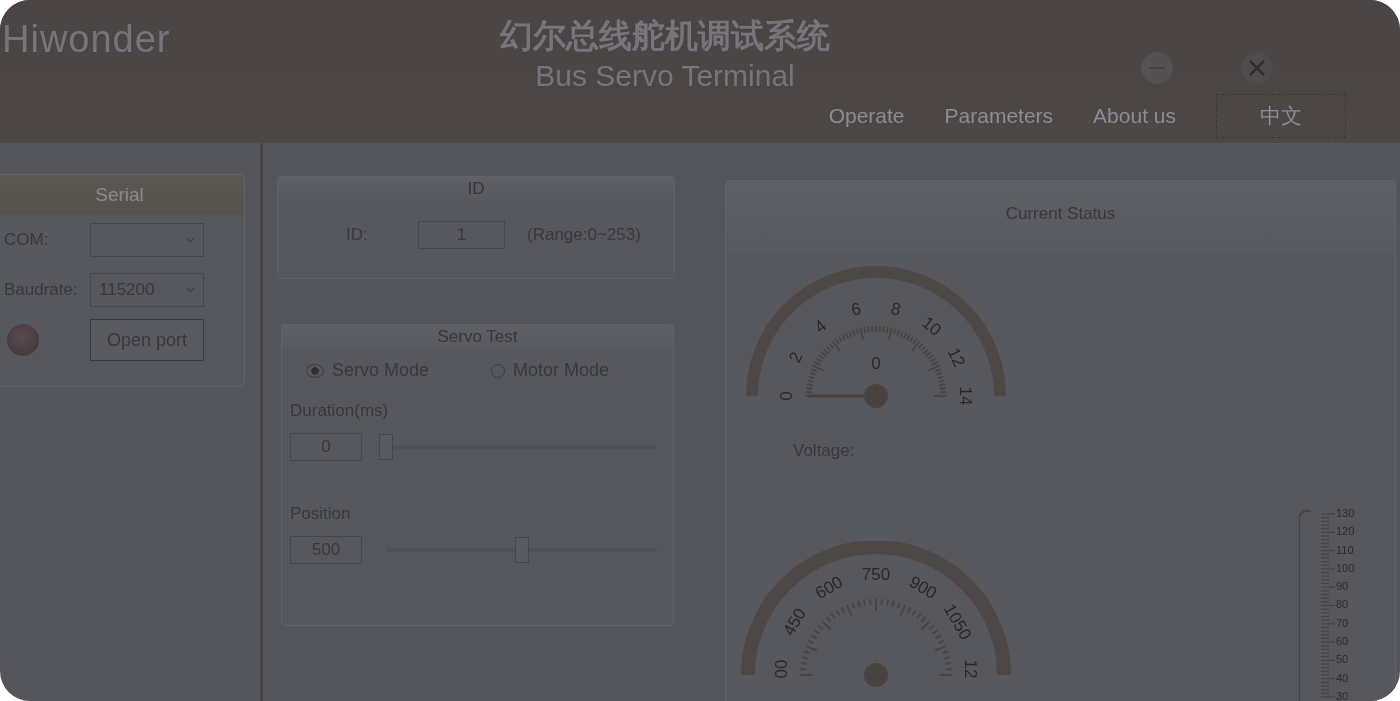  What do you see at coordinates (876, 363) in the screenshot?
I see `gauge-reading: 0` at bounding box center [876, 363].